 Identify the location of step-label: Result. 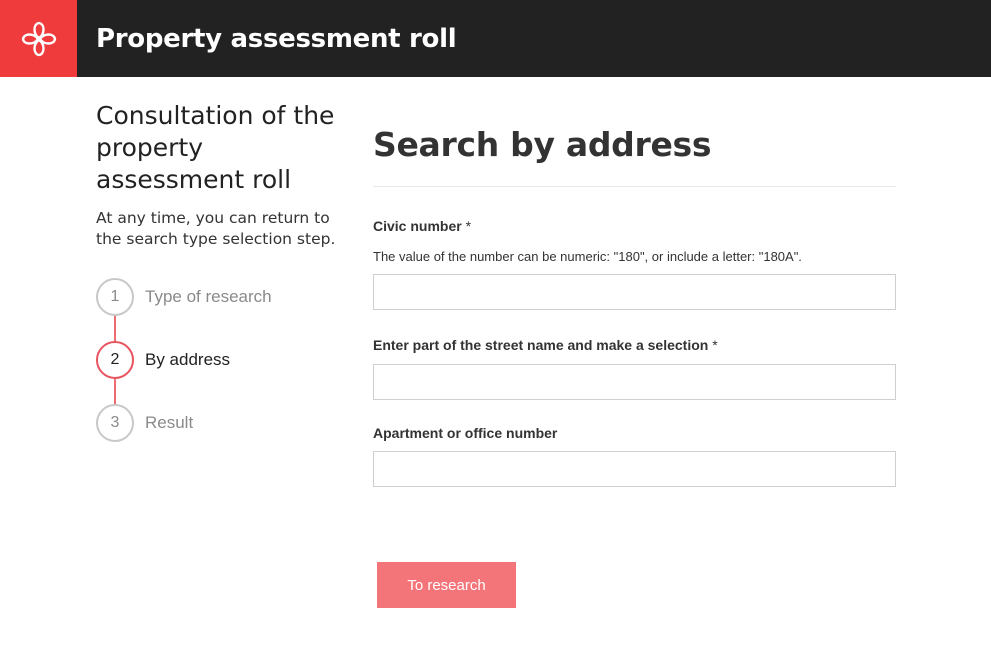
(169, 422).